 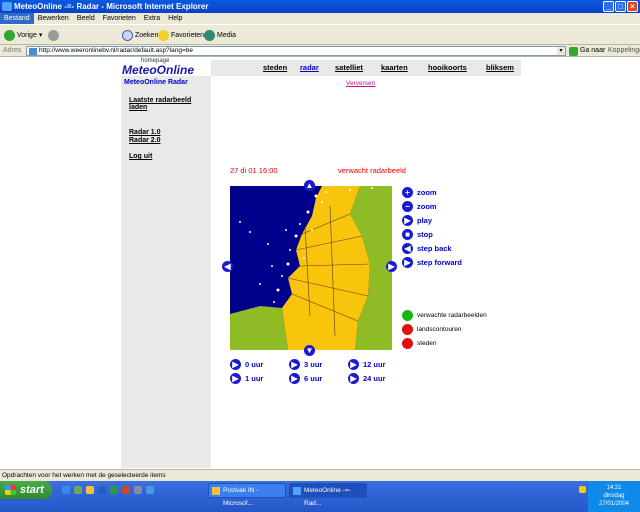 I want to click on time-1h-button: ▶ 1 uur, so click(x=246, y=378).